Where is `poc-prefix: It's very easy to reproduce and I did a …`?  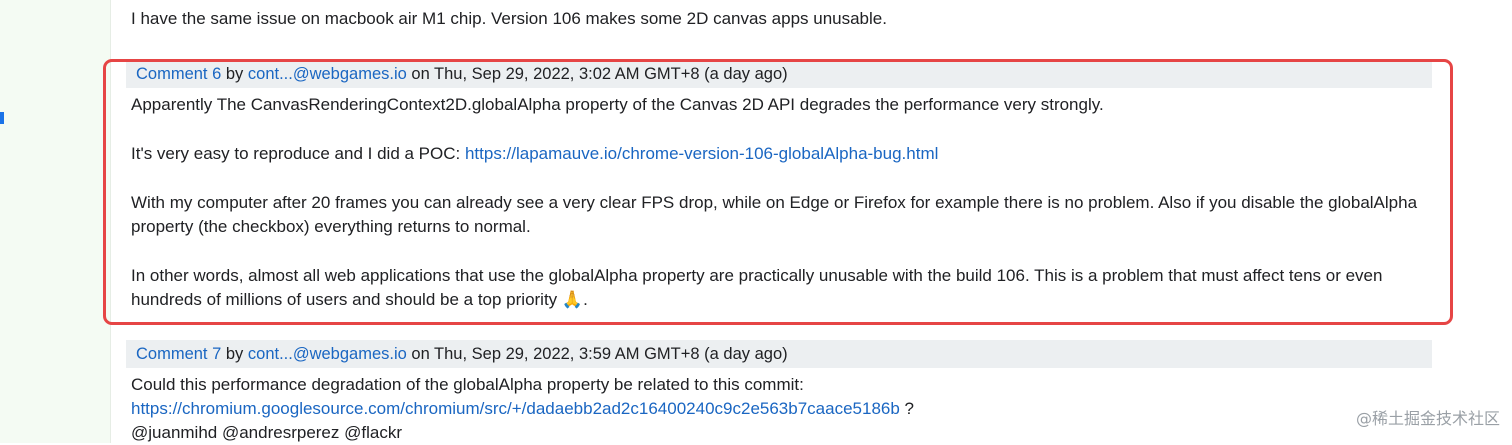 poc-prefix: It's very easy to reproduce and I did a … is located at coordinates (298, 153).